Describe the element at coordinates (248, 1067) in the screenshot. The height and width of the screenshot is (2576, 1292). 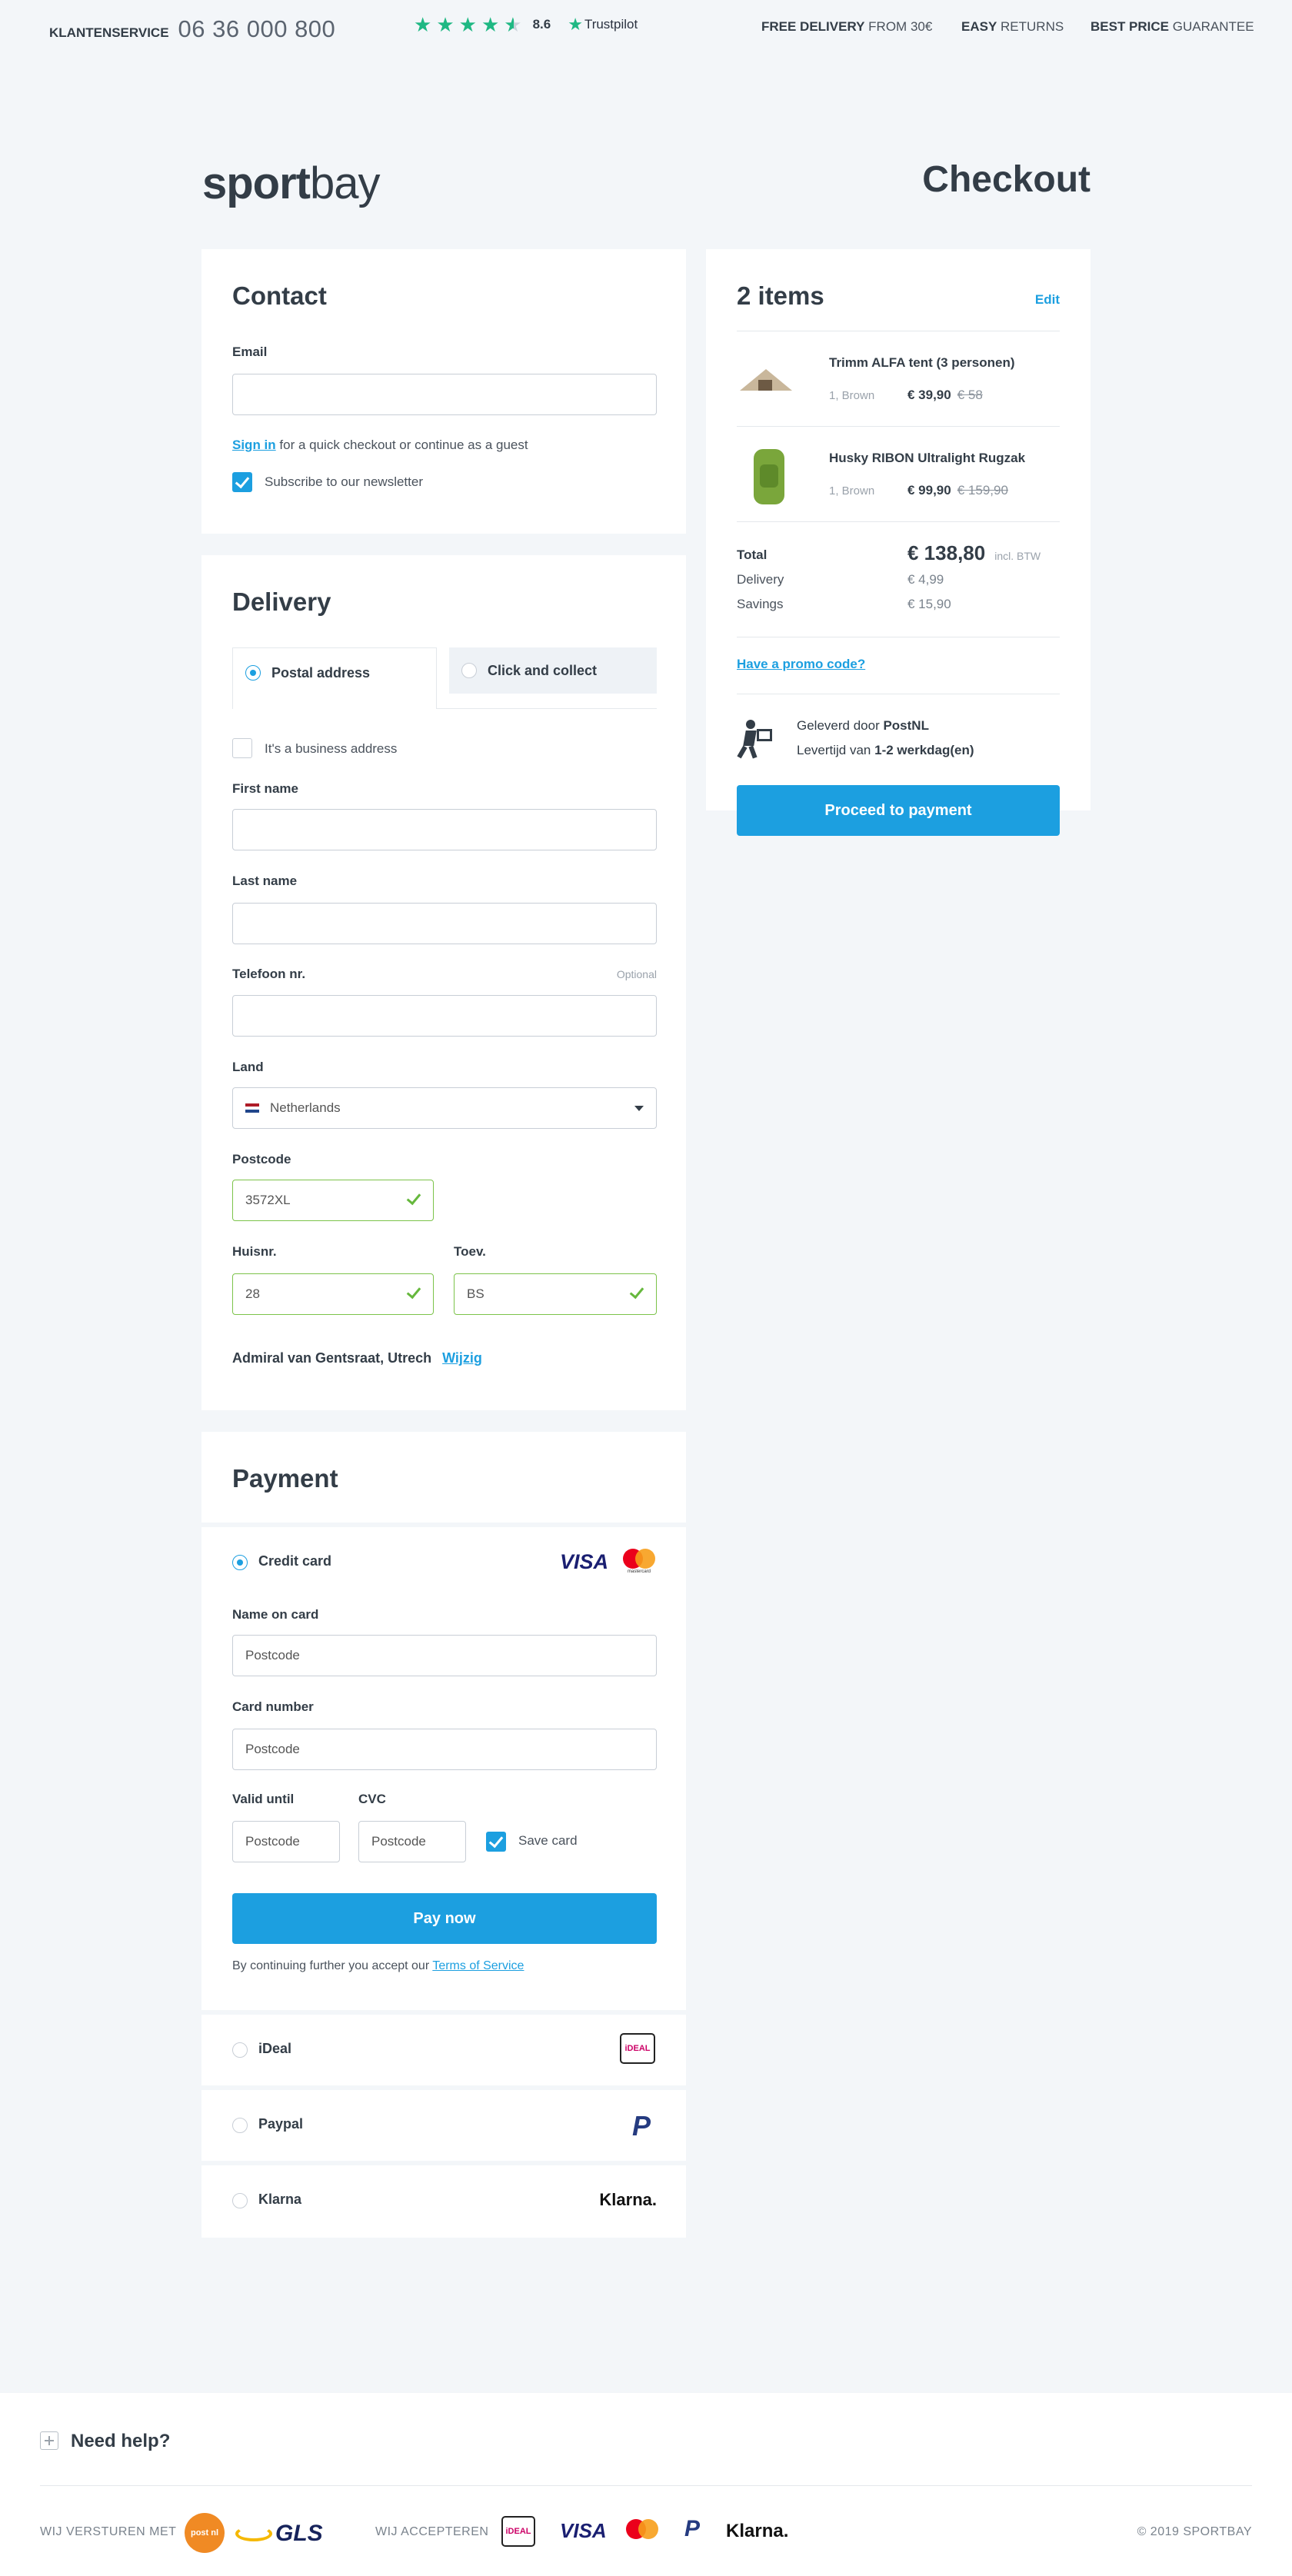
I see `country-label: Land` at that location.